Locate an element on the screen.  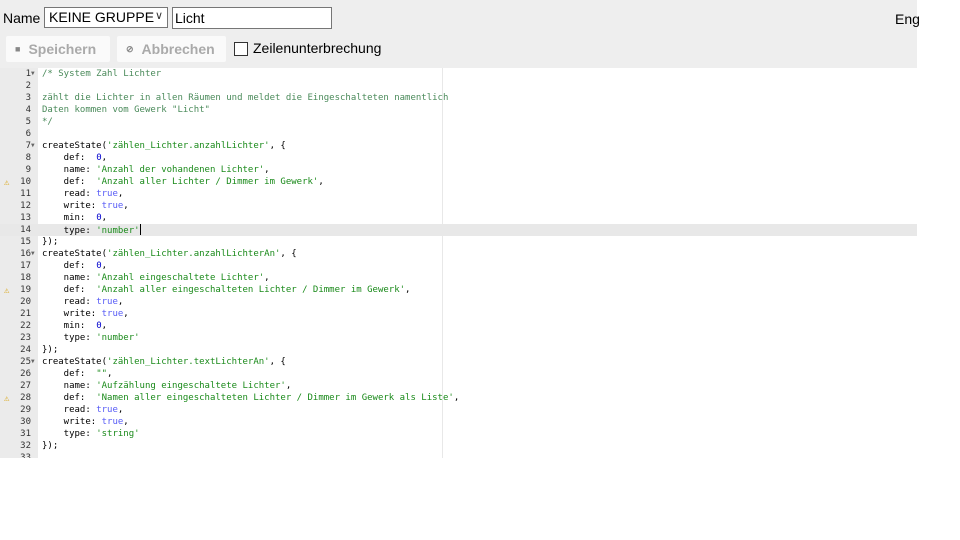
code-line: 31 type: 'string' is located at coordinates (458, 434).